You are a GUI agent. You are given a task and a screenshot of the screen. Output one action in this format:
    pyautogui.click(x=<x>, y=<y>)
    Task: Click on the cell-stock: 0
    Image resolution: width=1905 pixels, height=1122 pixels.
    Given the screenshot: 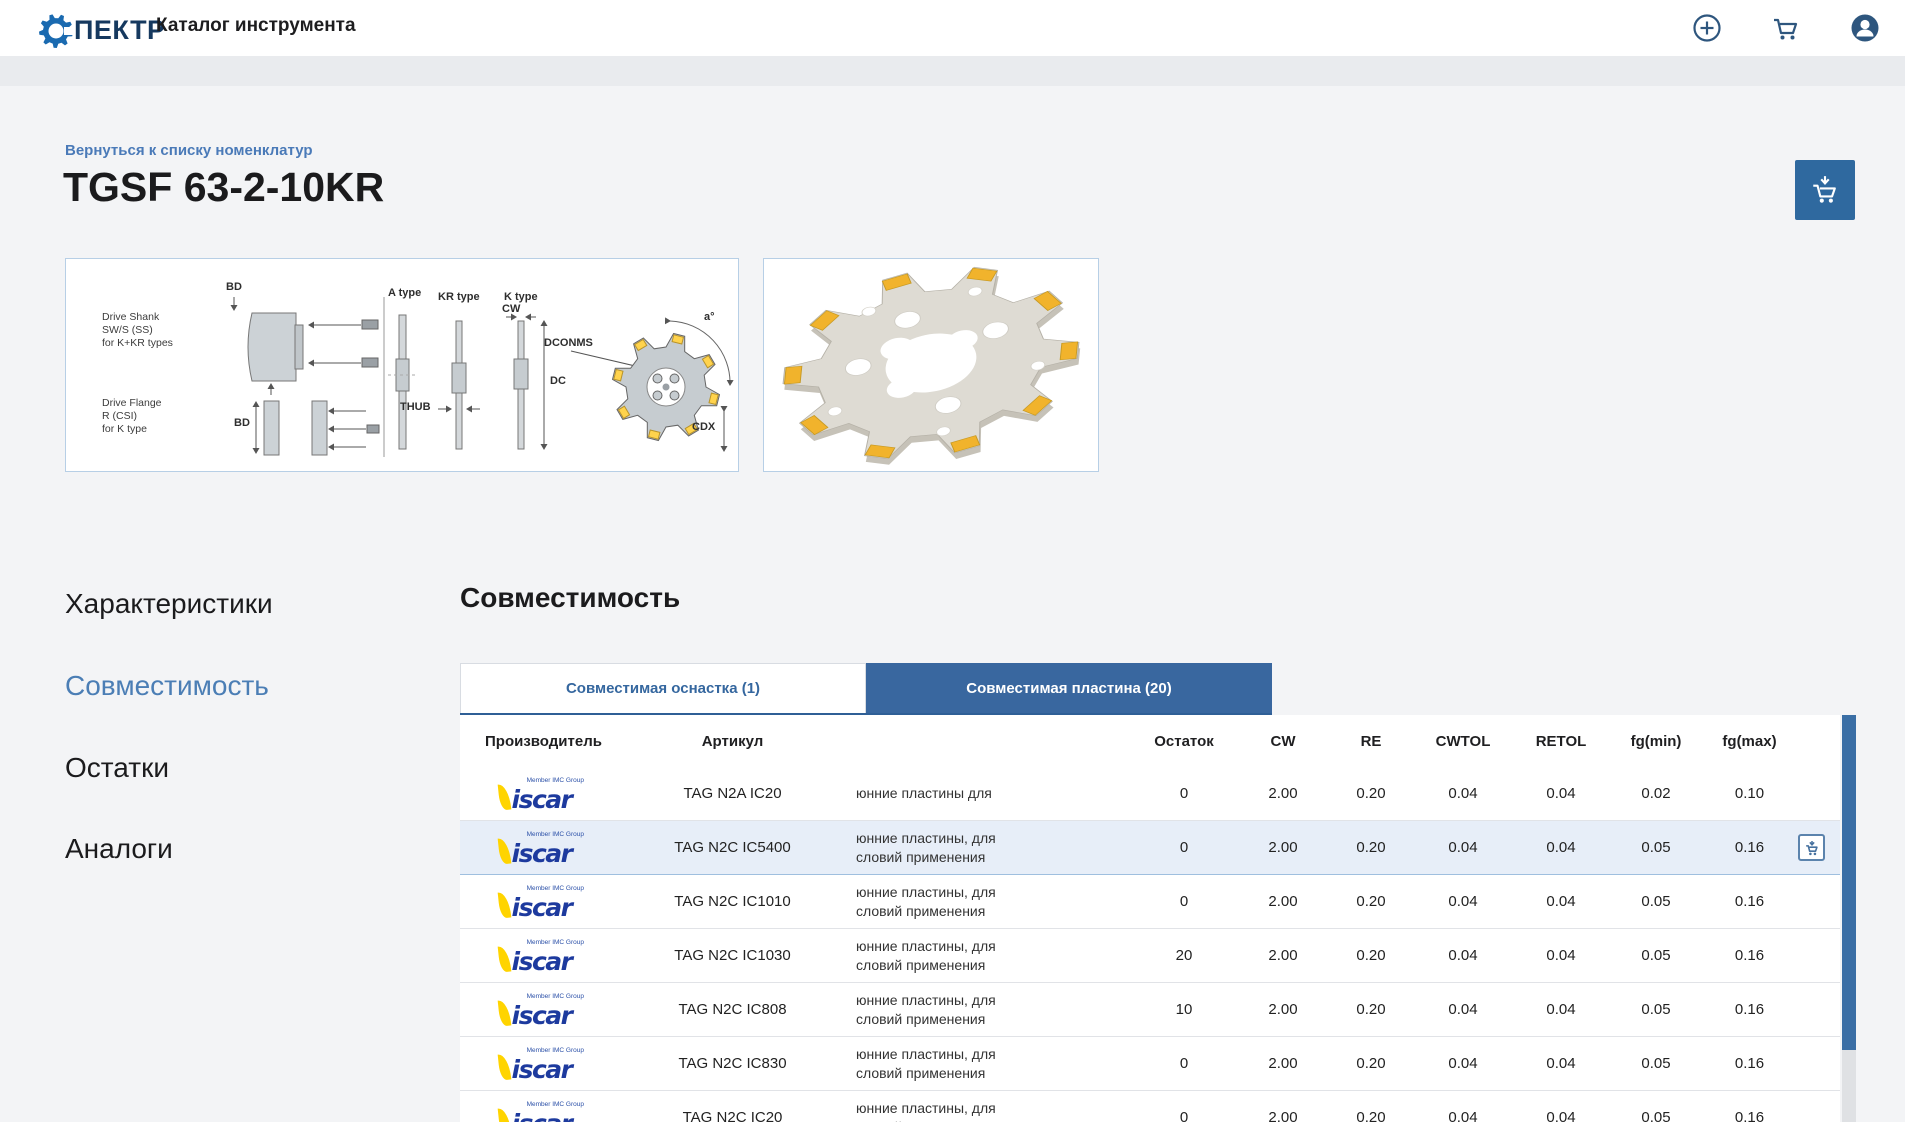 What is the action you would take?
    pyautogui.click(x=1184, y=1063)
    